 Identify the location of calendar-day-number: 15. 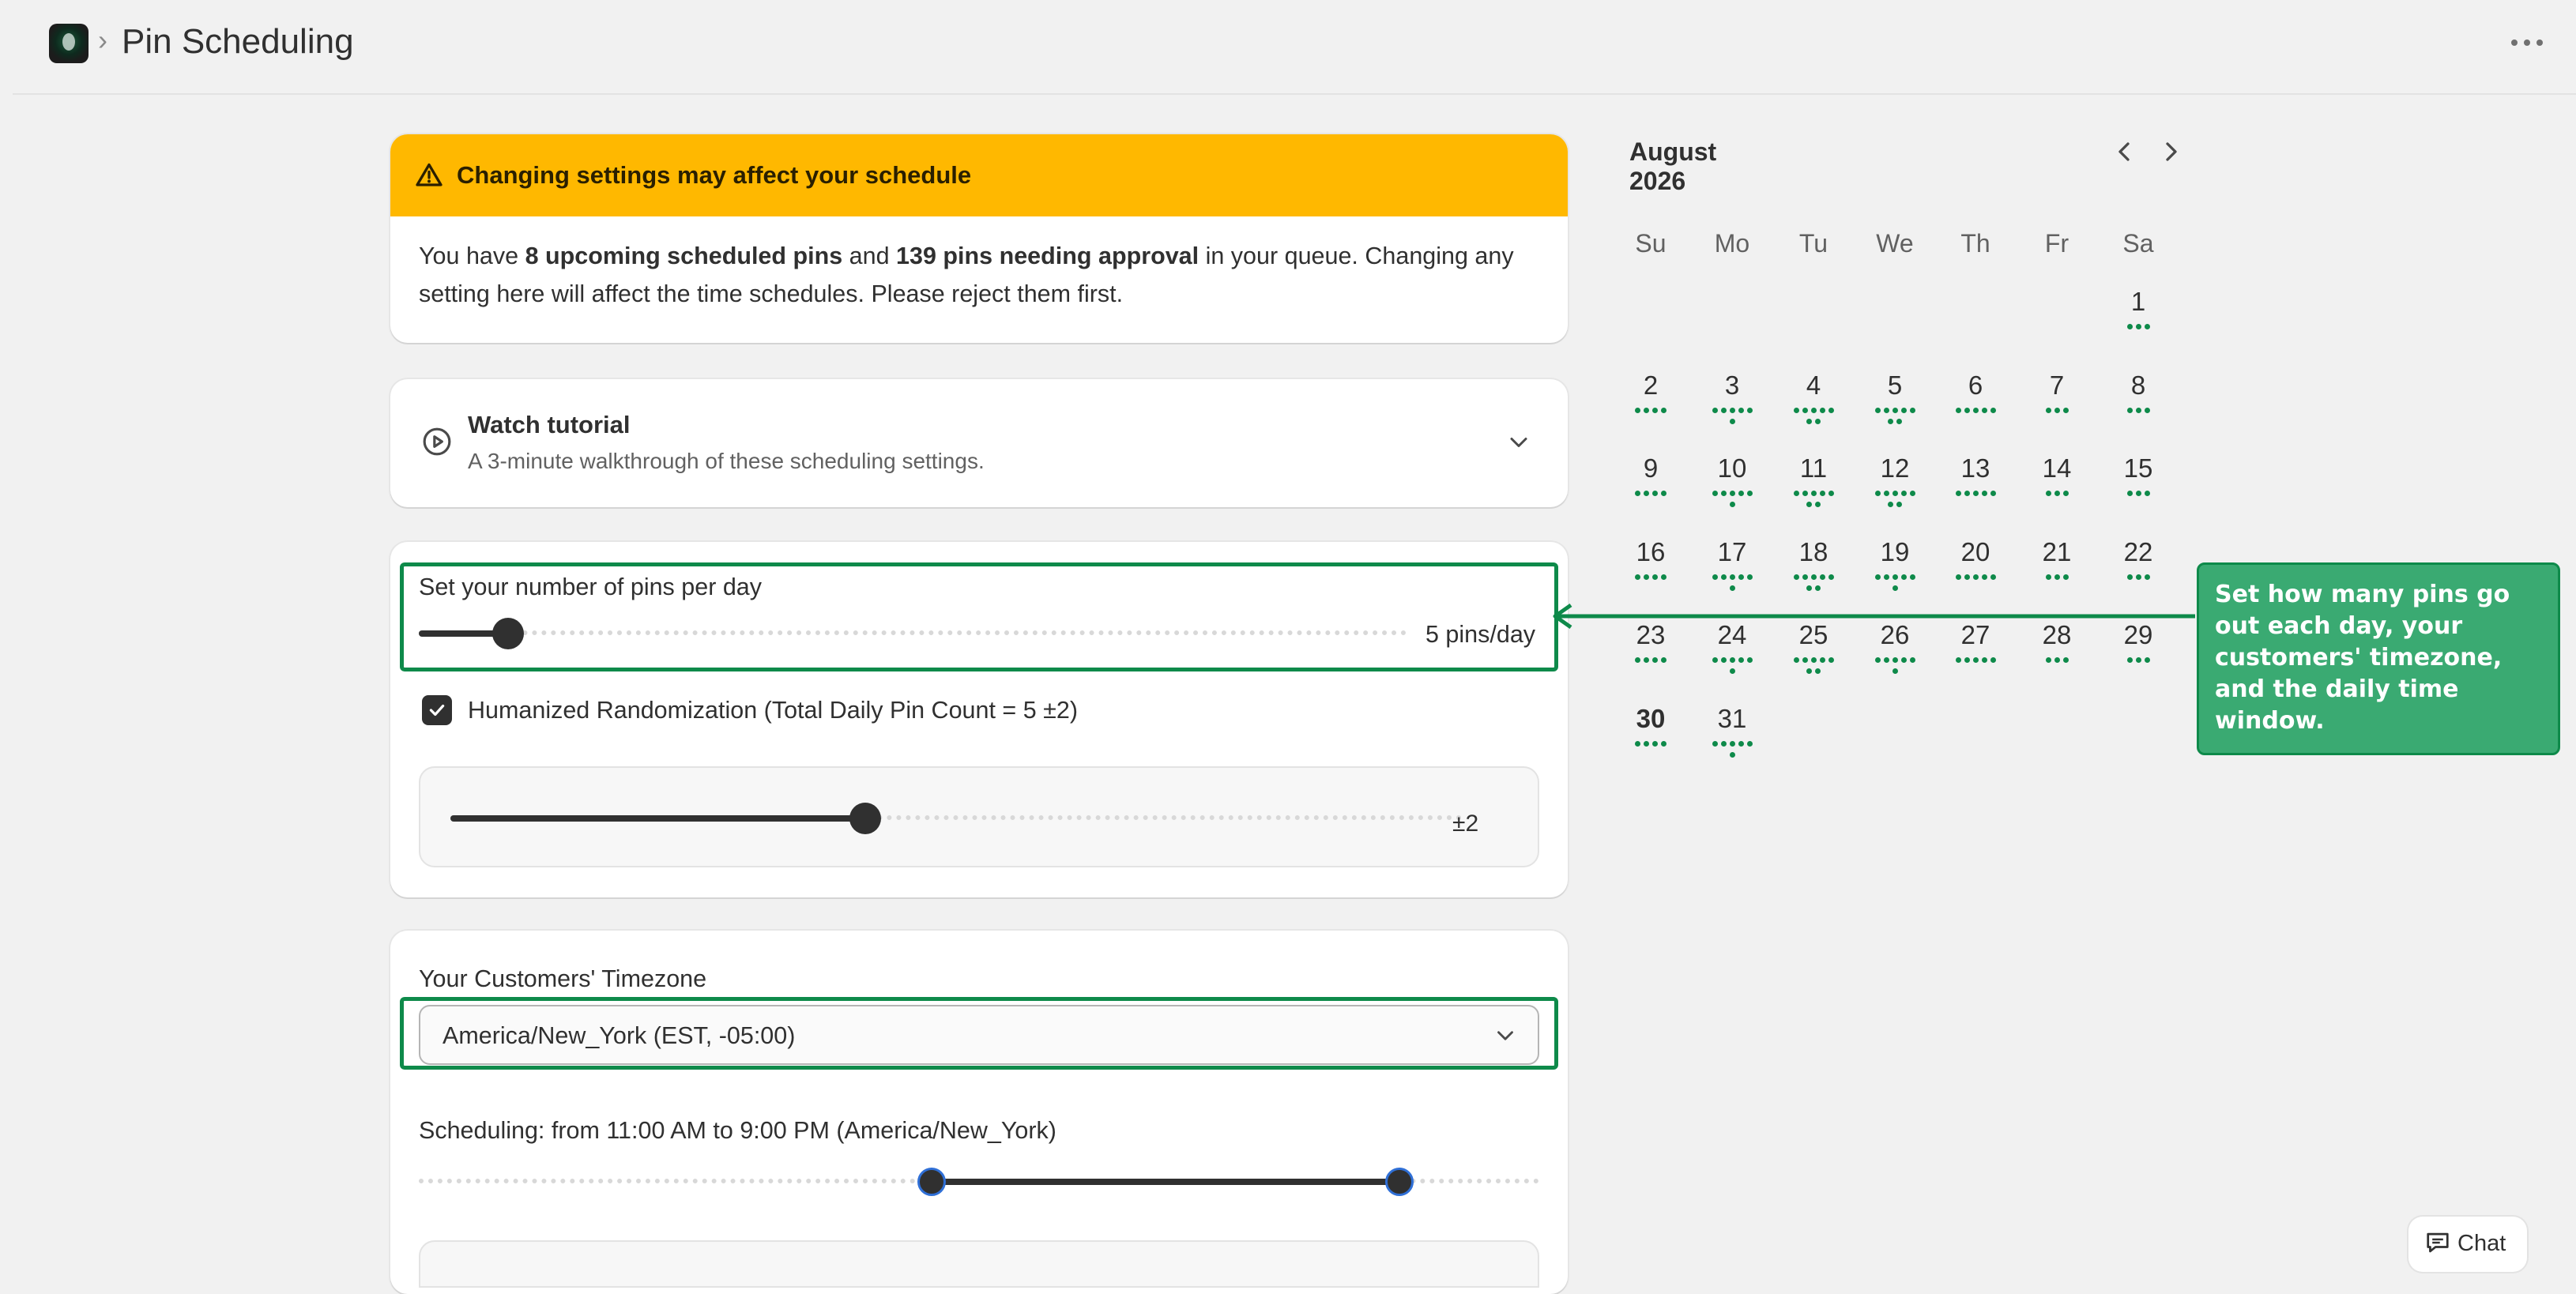
(2138, 468).